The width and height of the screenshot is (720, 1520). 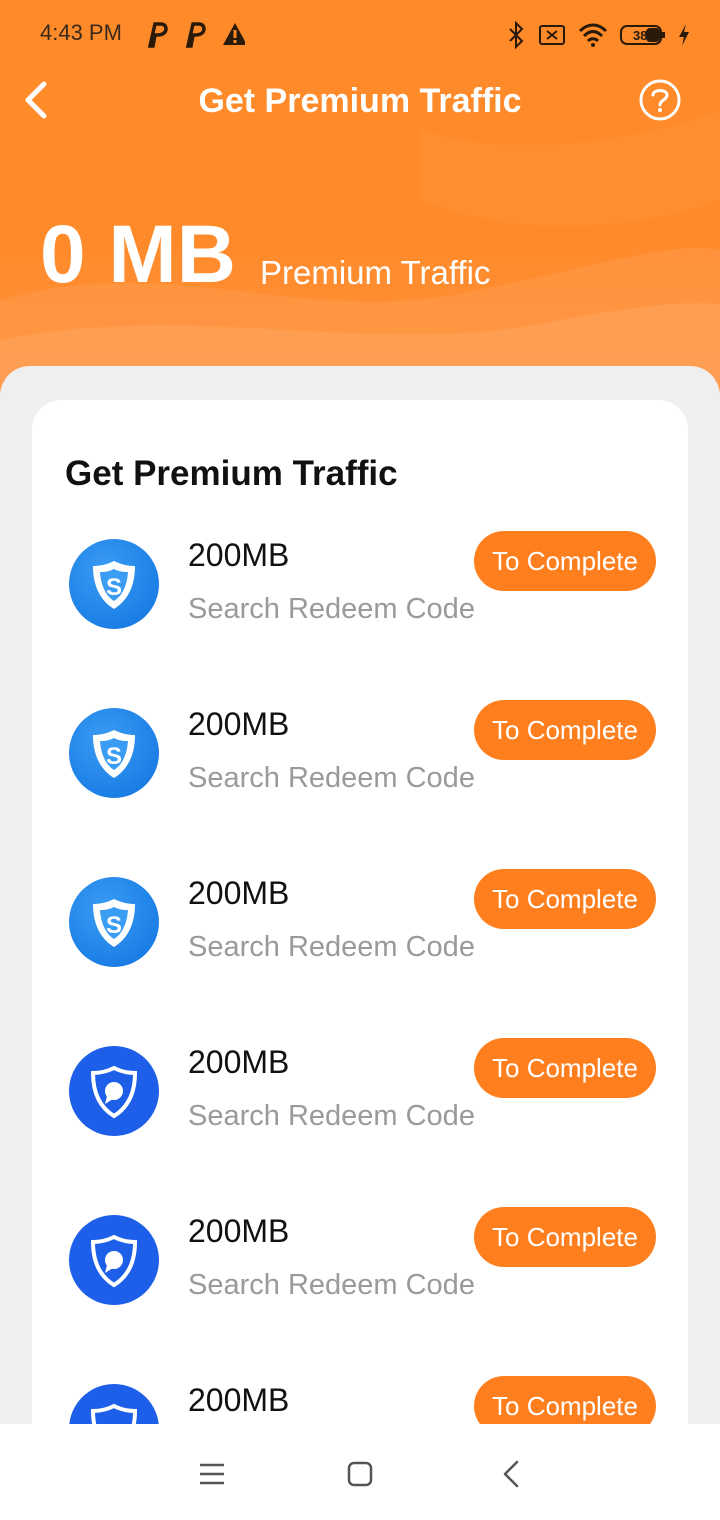 I want to click on wifi-icon, so click(x=593, y=35).